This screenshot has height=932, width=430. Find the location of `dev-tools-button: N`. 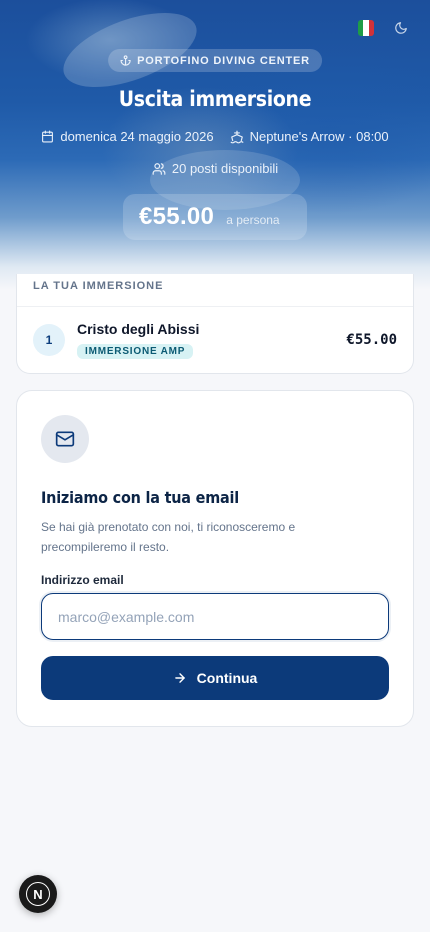

dev-tools-button: N is located at coordinates (38, 894).